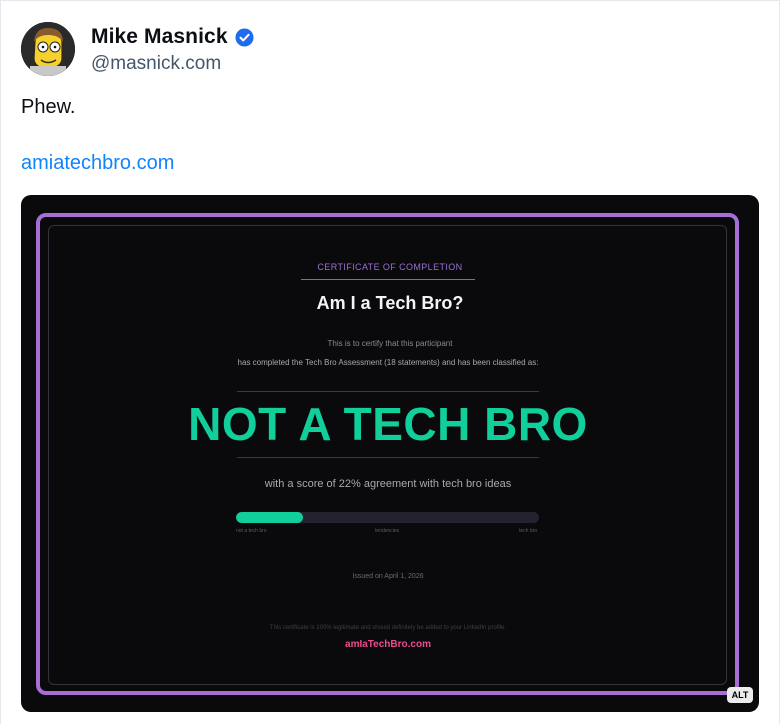 Image resolution: width=782 pixels, height=724 pixels. What do you see at coordinates (390, 343) in the screenshot?
I see `certify-line: This is to certify that this participant` at bounding box center [390, 343].